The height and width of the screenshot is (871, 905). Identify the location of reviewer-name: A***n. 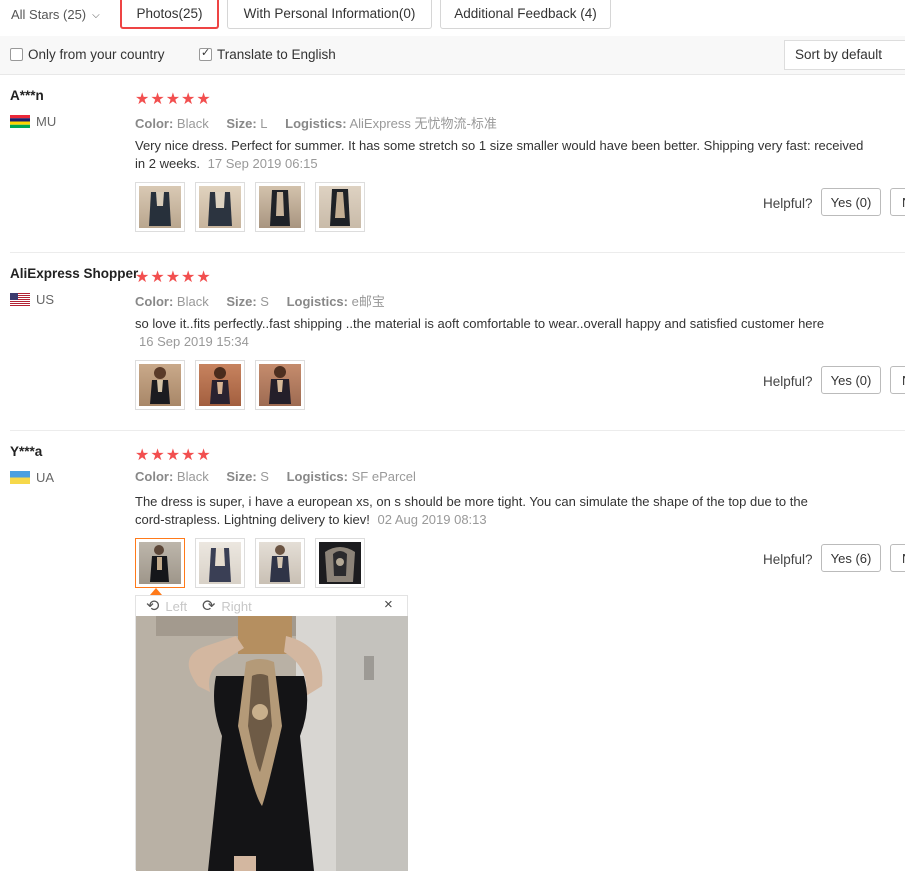
(27, 95).